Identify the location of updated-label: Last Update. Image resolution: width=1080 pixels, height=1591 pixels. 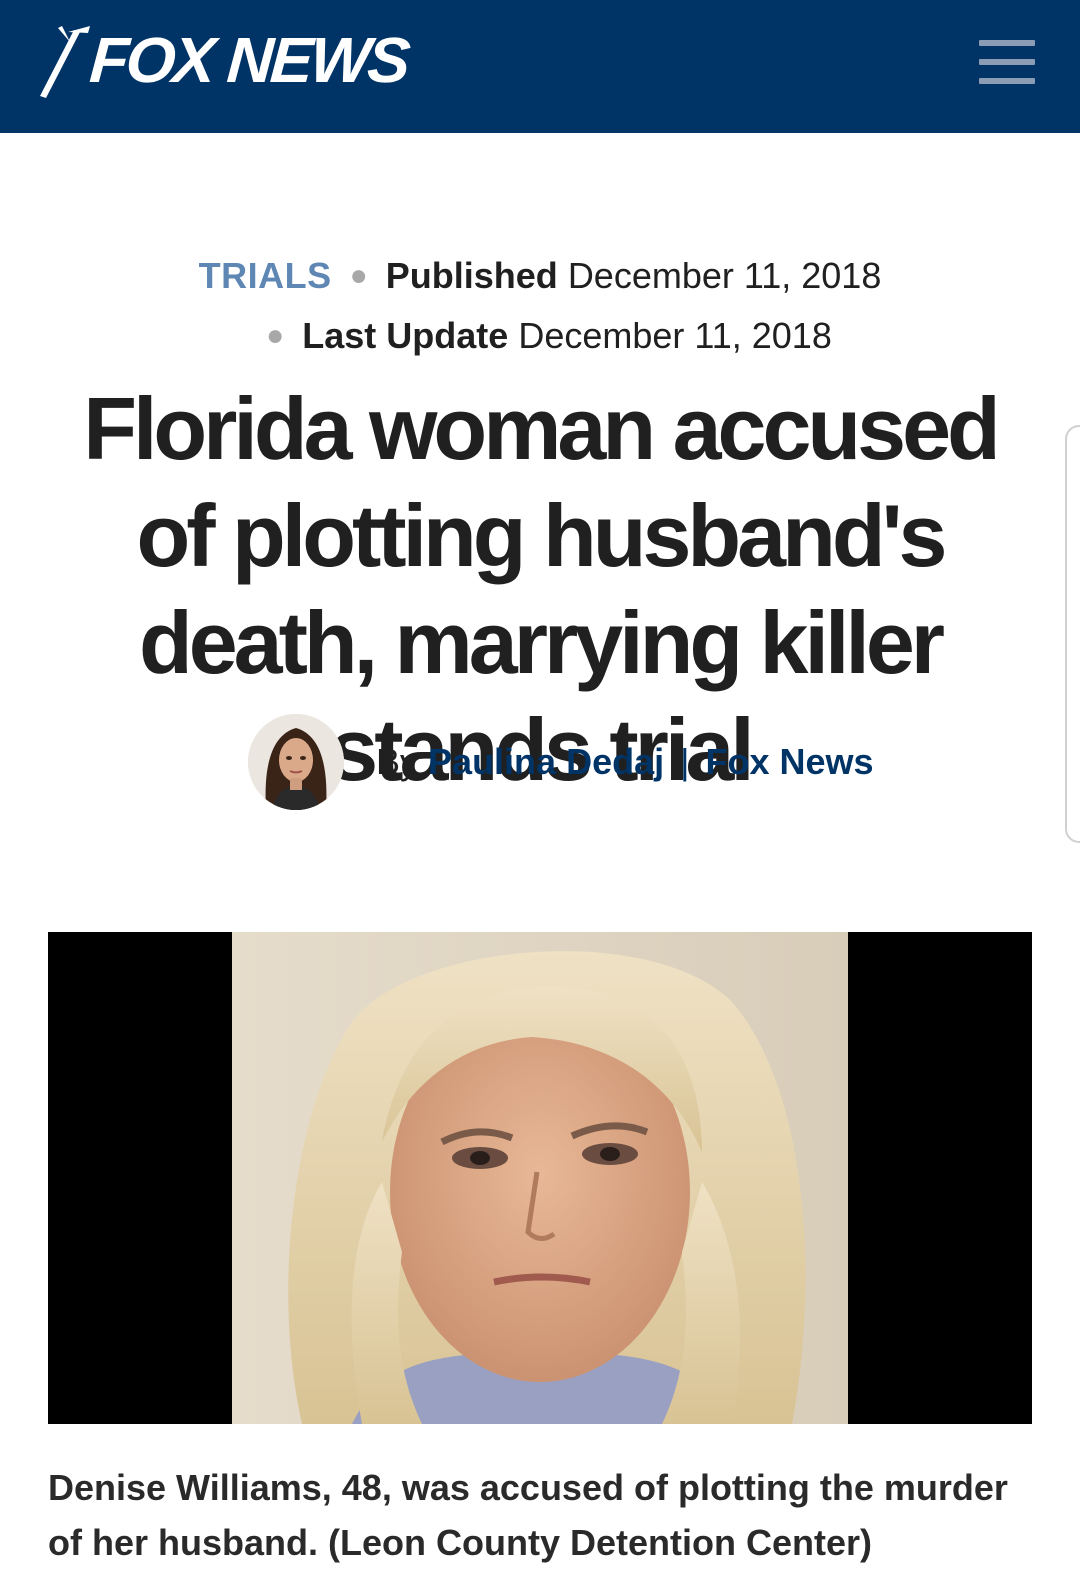
(405, 335).